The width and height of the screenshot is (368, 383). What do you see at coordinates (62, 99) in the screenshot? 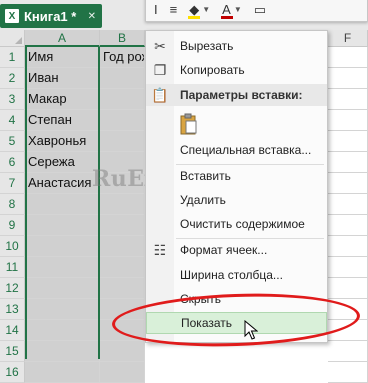
I see `cell-a: Макар` at bounding box center [62, 99].